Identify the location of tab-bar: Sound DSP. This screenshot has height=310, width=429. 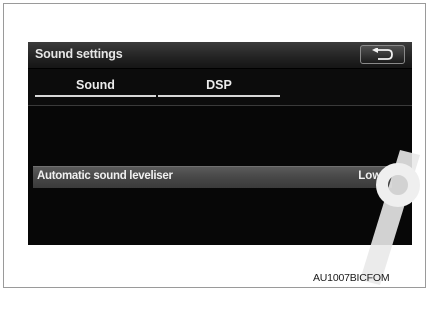
(220, 87).